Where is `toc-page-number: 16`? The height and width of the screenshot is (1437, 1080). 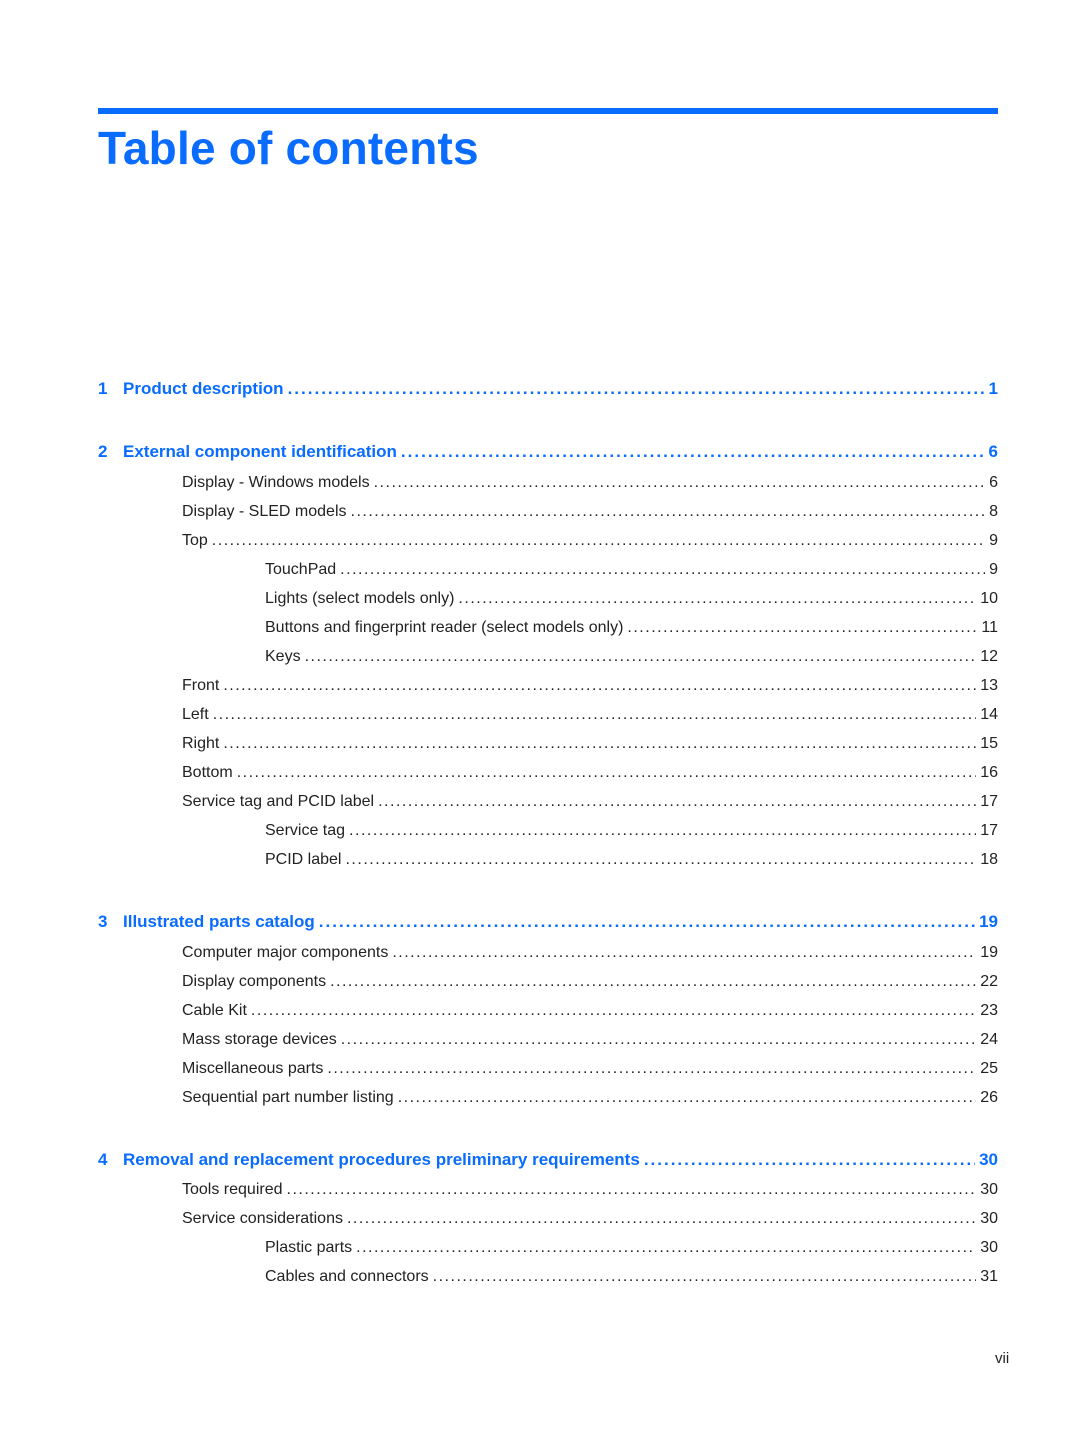
toc-page-number: 16 is located at coordinates (989, 773).